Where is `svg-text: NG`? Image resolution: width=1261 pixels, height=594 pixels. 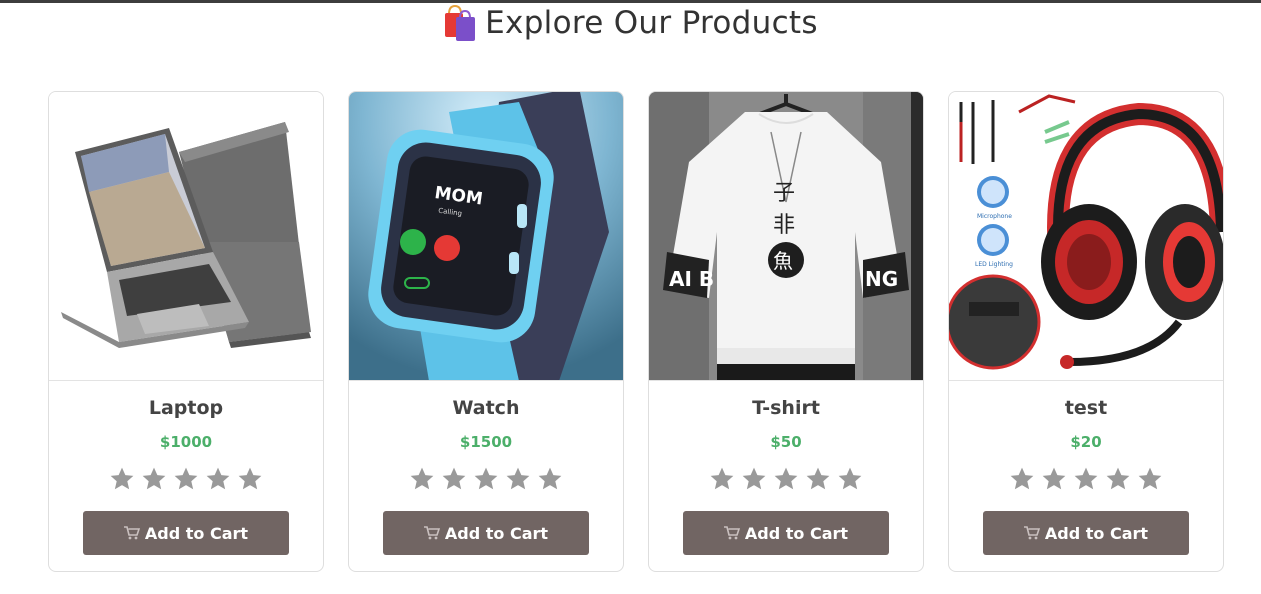
svg-text: NG is located at coordinates (881, 279).